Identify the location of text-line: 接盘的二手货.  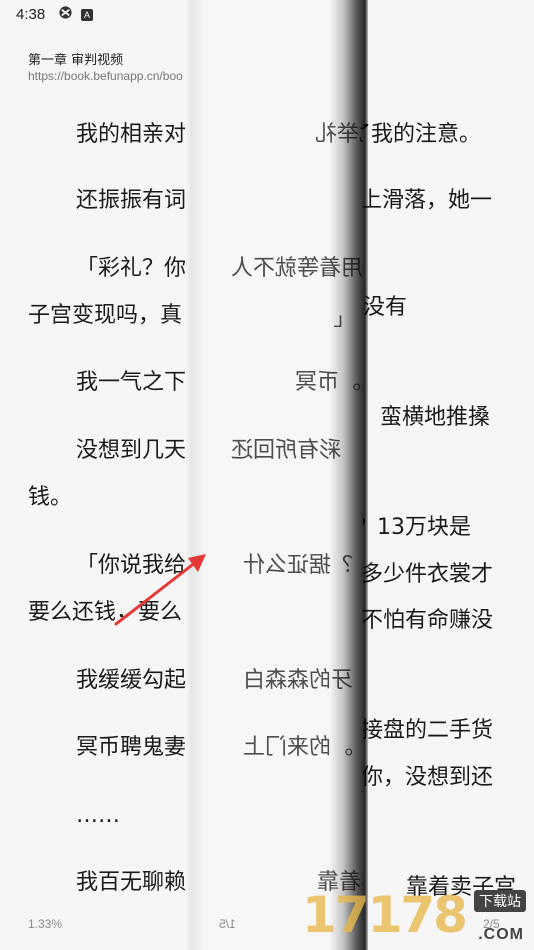
(428, 730).